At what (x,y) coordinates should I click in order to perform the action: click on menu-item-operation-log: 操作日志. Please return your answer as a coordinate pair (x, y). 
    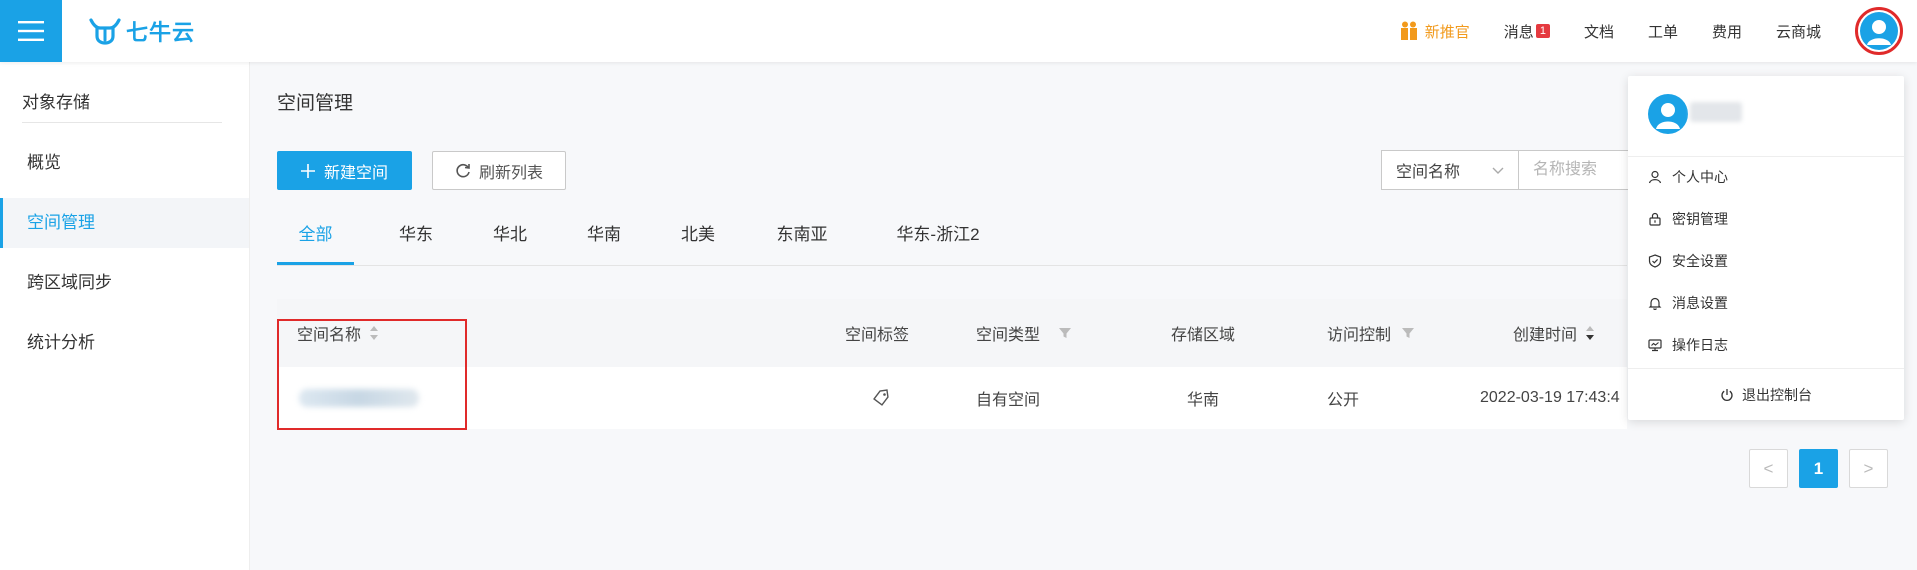
    Looking at the image, I should click on (1766, 345).